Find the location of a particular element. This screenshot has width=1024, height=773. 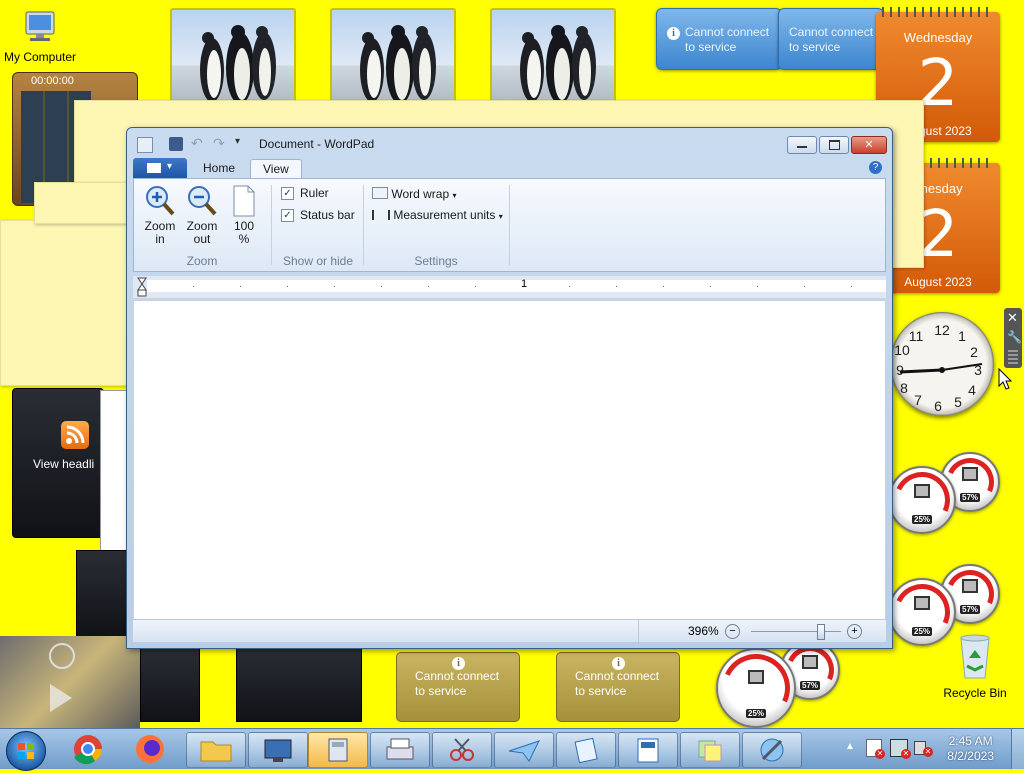

play-icon is located at coordinates (62, 677).